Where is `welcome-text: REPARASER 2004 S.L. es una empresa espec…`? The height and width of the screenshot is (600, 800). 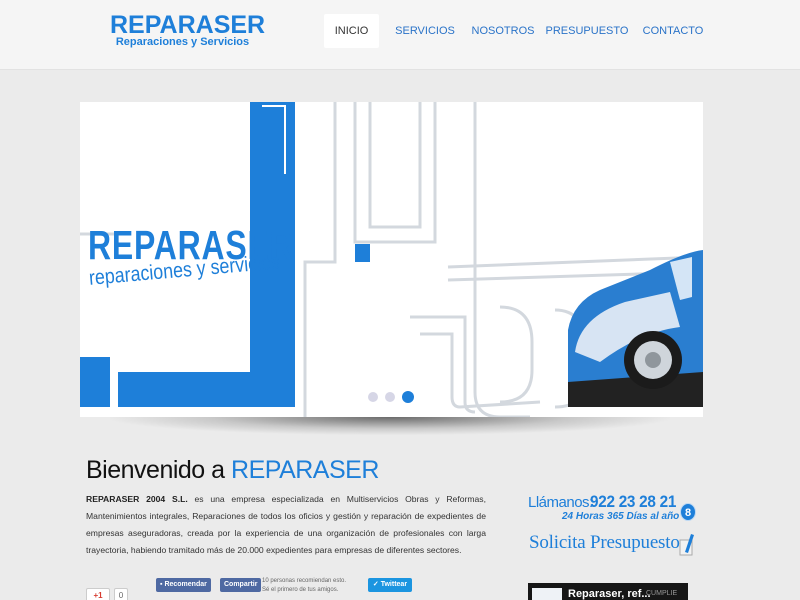 welcome-text: REPARASER 2004 S.L. es una empresa espec… is located at coordinates (286, 525).